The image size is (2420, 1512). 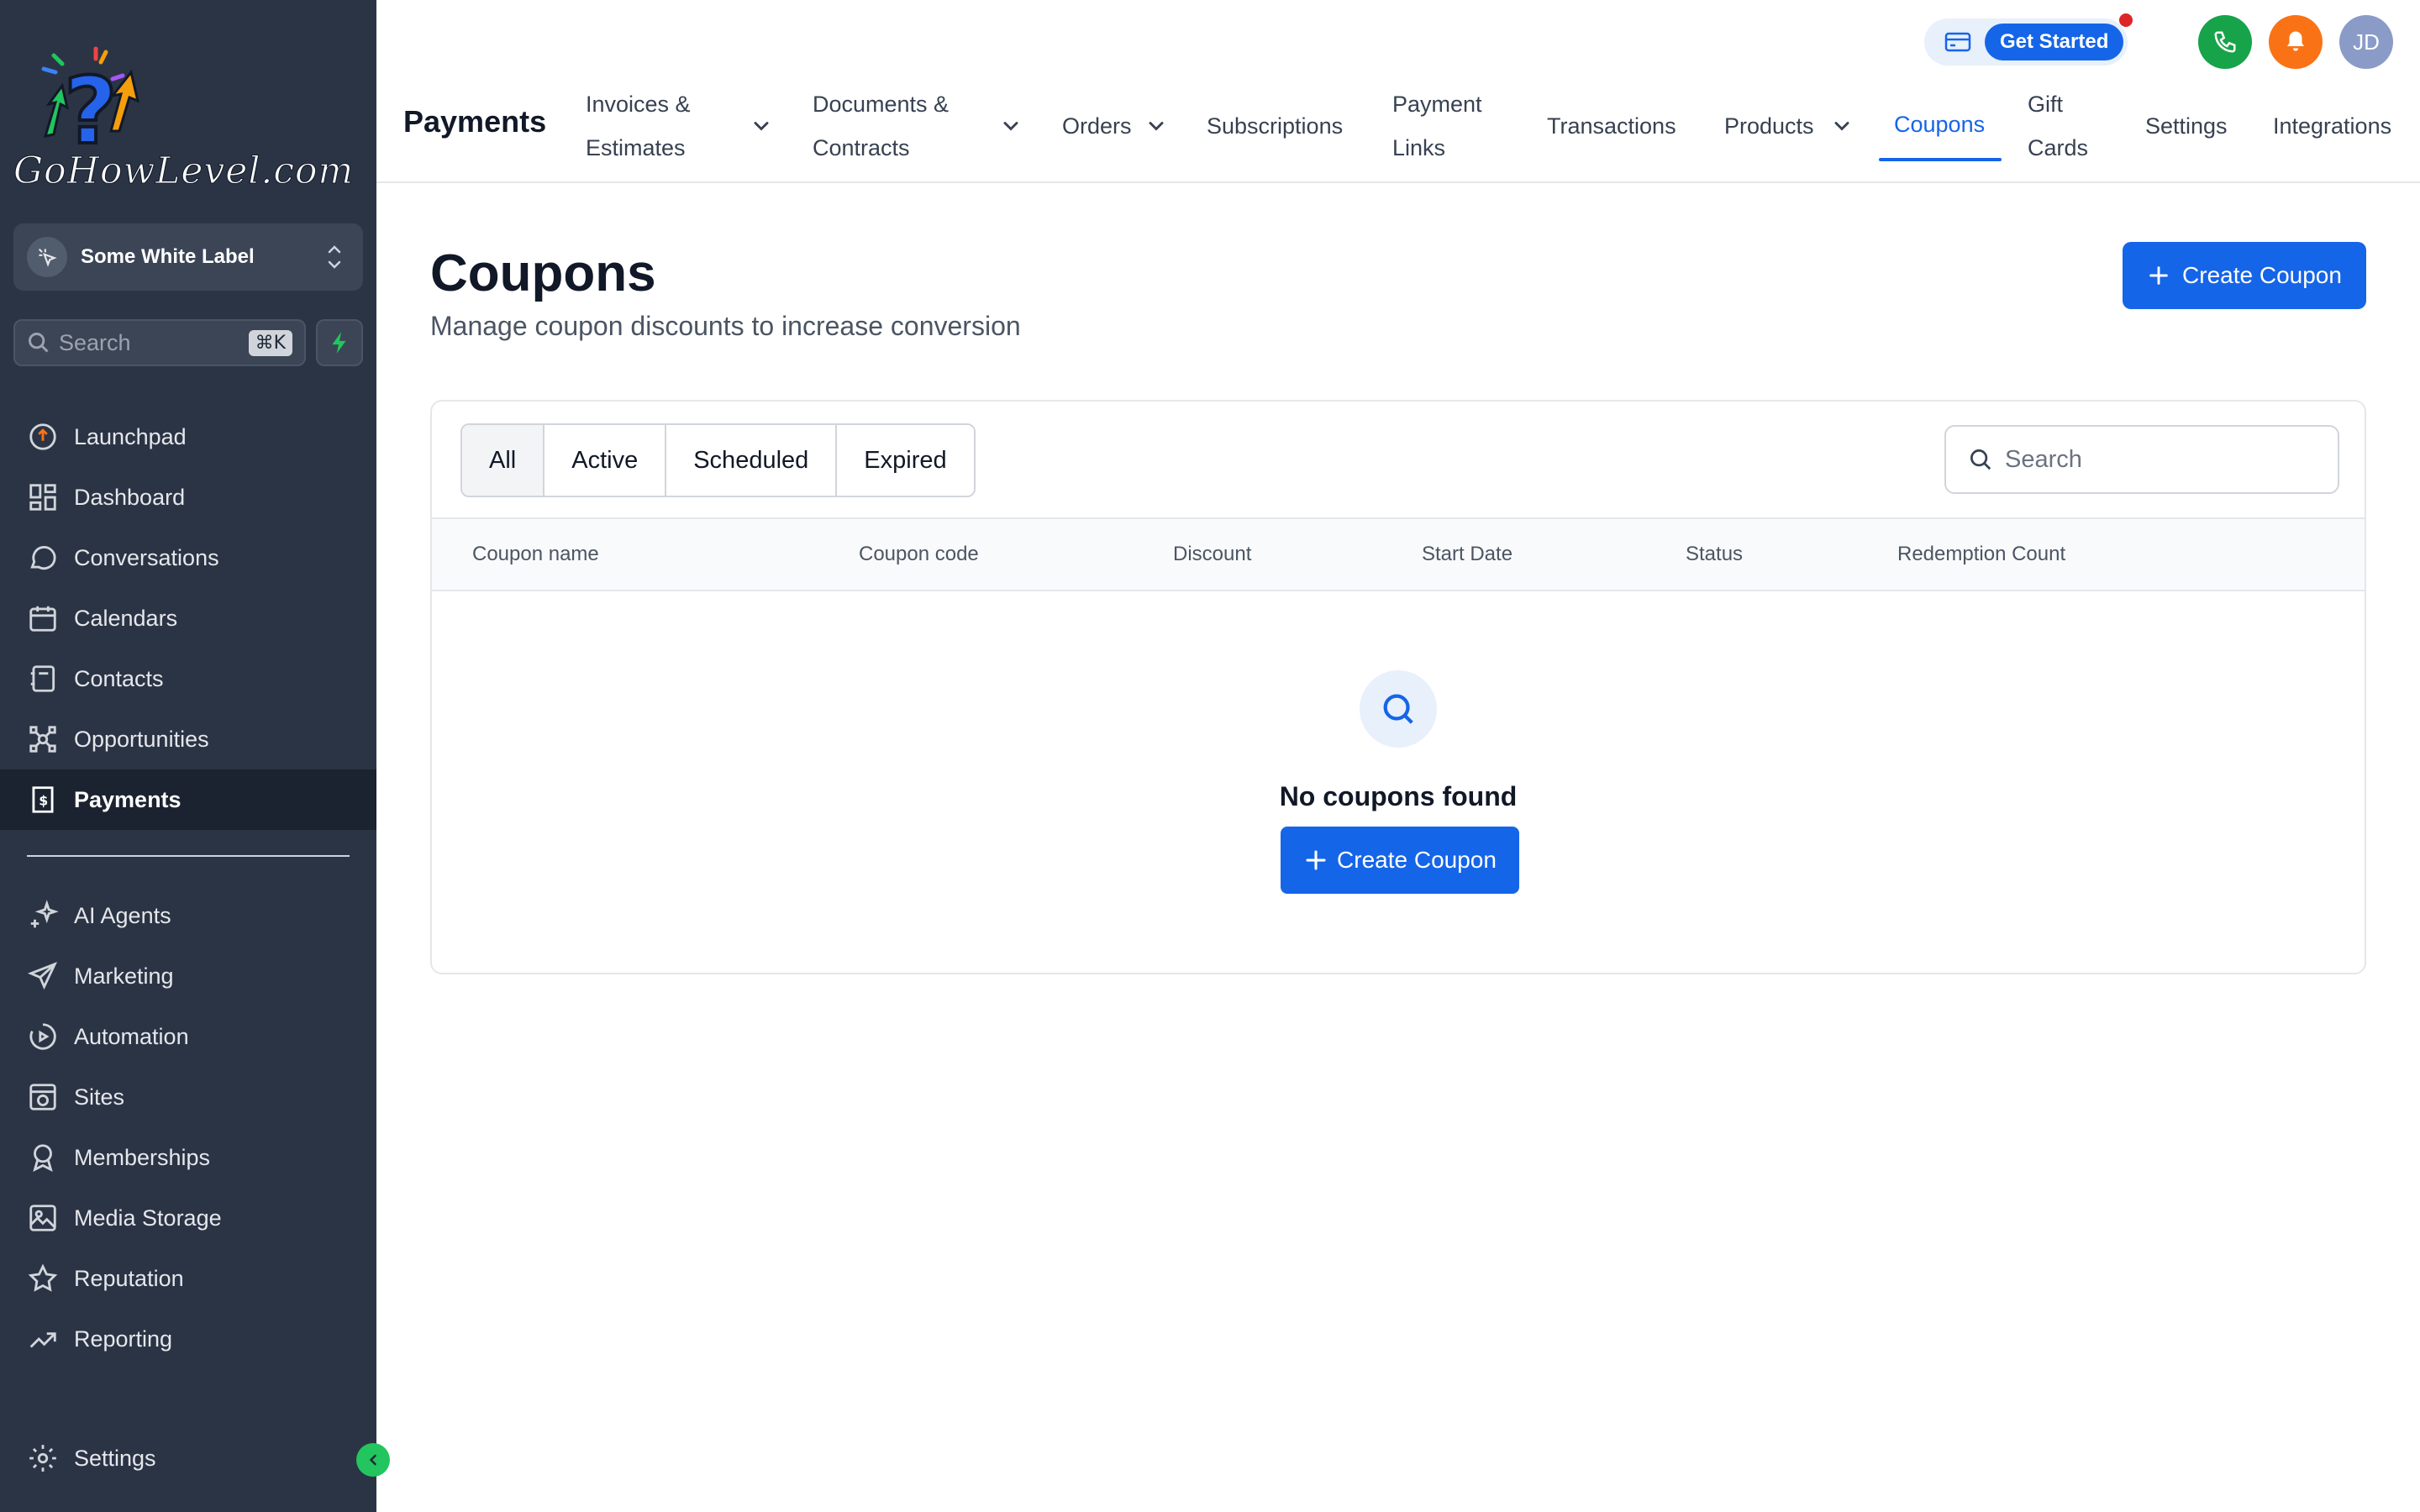 I want to click on create-coupon-label: Create Coupon, so click(x=2262, y=275).